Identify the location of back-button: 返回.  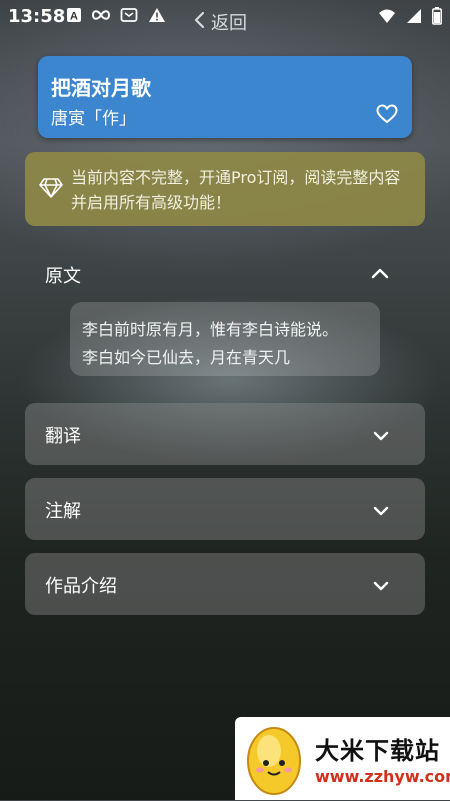
(220, 22).